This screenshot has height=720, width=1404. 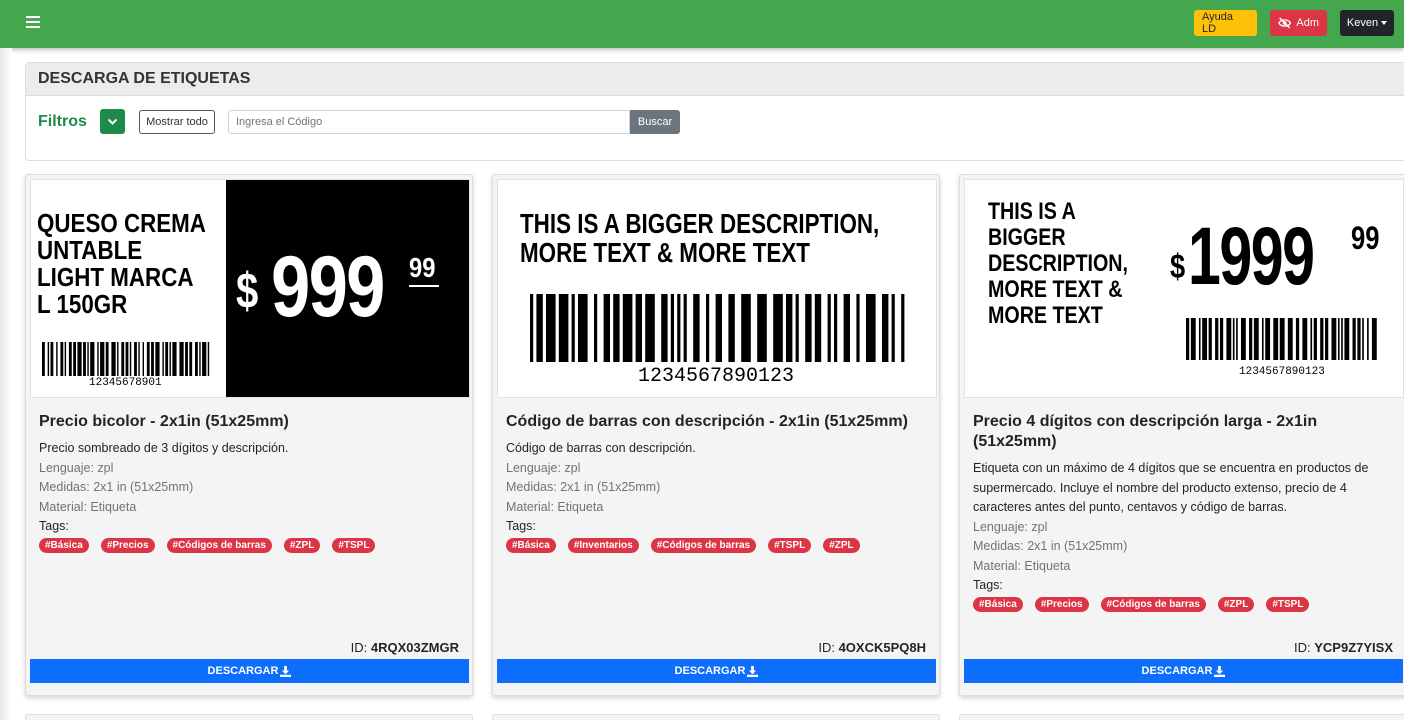 I want to click on show-all-button: Mostrar todo, so click(x=177, y=122).